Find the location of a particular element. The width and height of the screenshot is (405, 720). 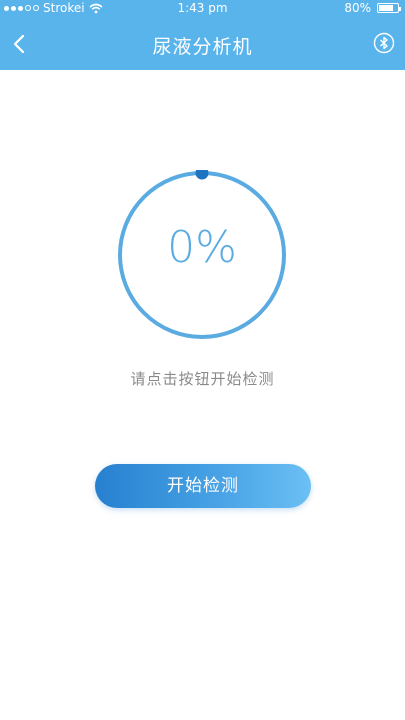

bluetooth-icon is located at coordinates (384, 43).